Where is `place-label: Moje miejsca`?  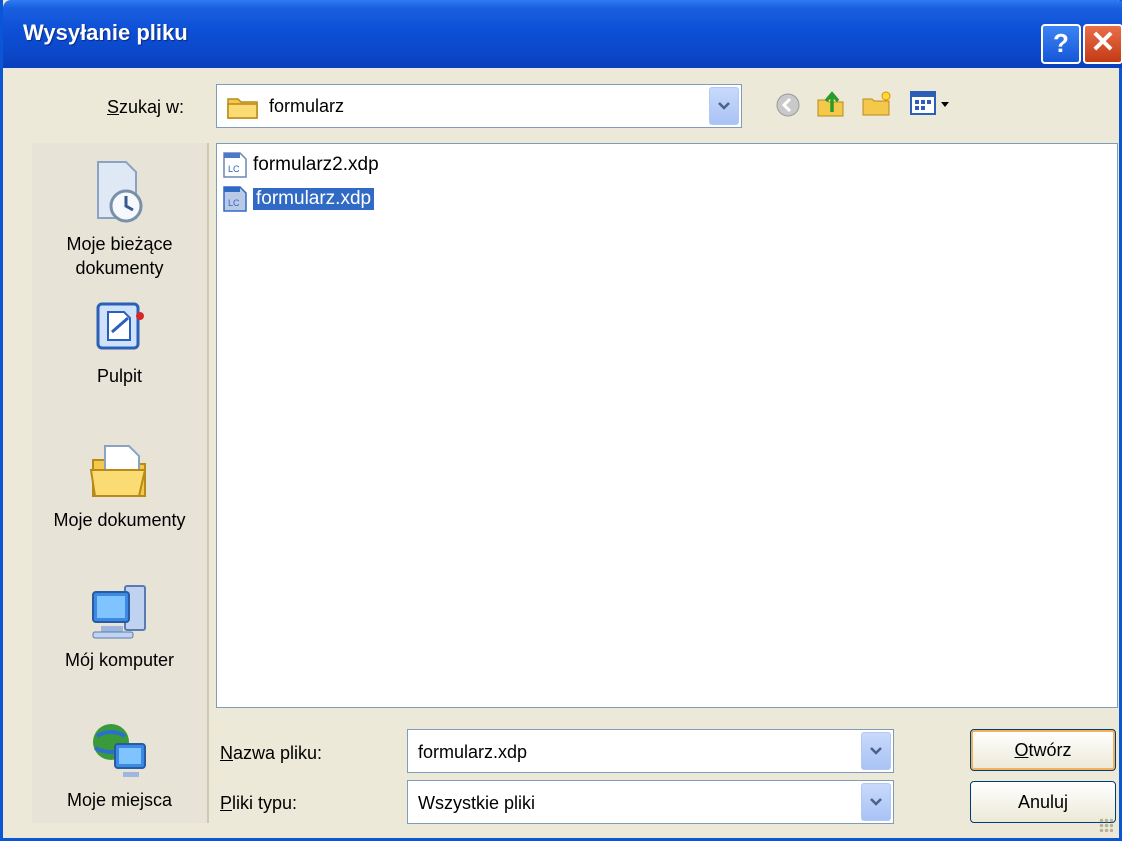 place-label: Moje miejsca is located at coordinates (119, 800).